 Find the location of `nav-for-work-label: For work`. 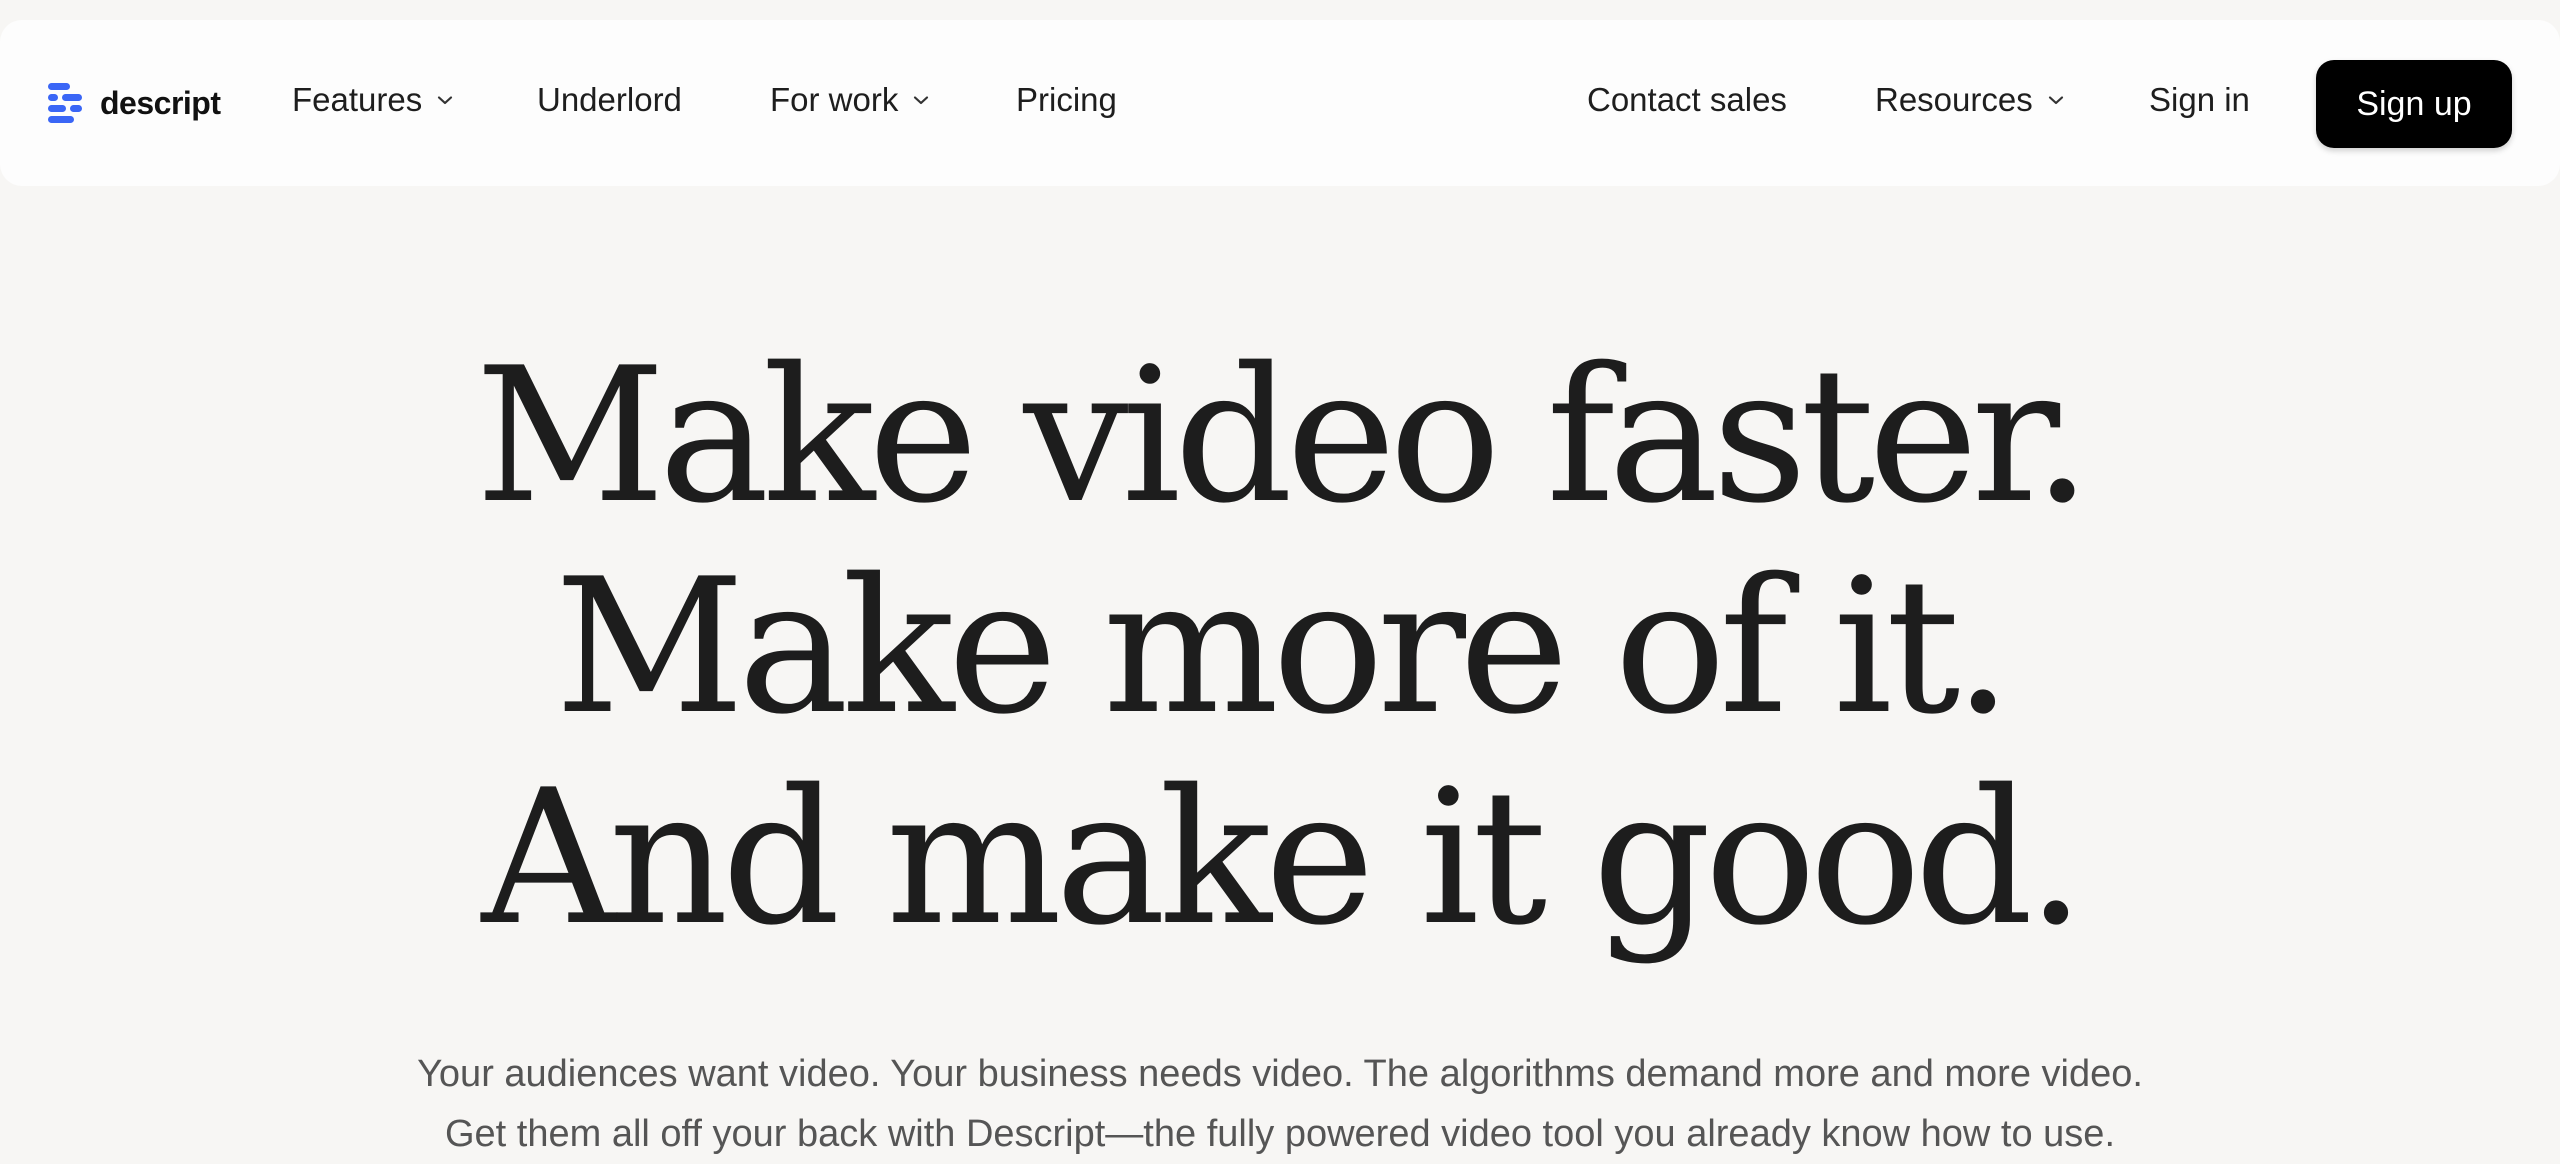

nav-for-work-label: For work is located at coordinates (834, 99).